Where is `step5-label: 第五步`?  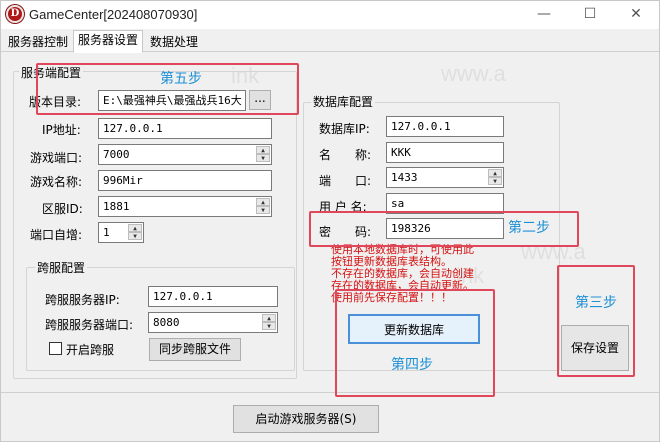 step5-label: 第五步 is located at coordinates (181, 79).